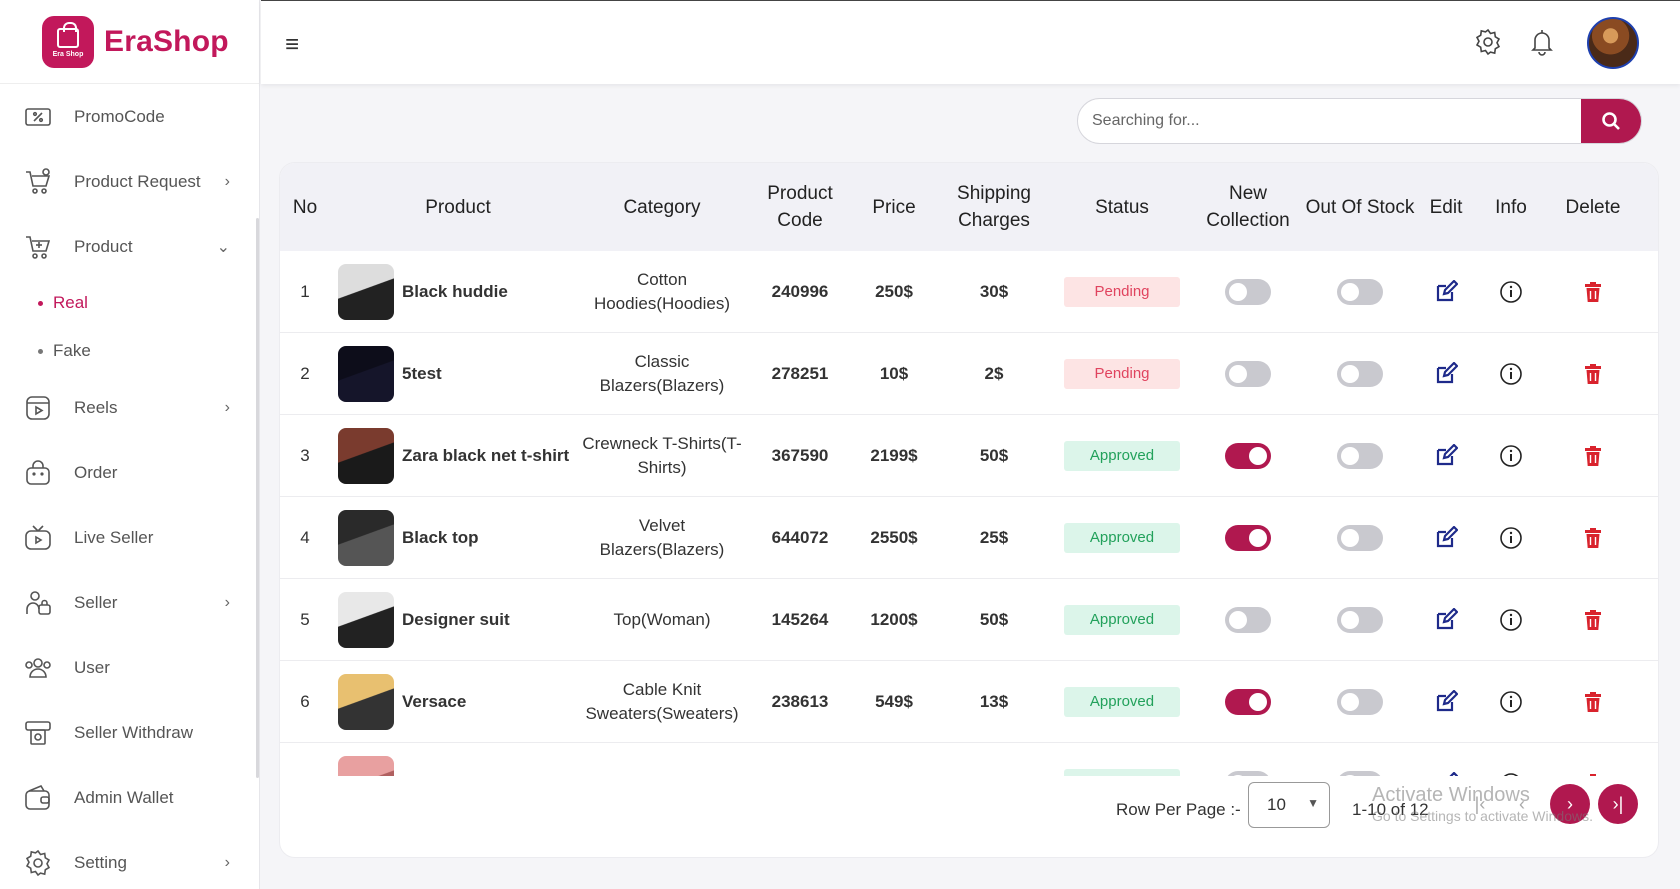 The height and width of the screenshot is (889, 1680). I want to click on sidebar-item-label: User, so click(92, 667).